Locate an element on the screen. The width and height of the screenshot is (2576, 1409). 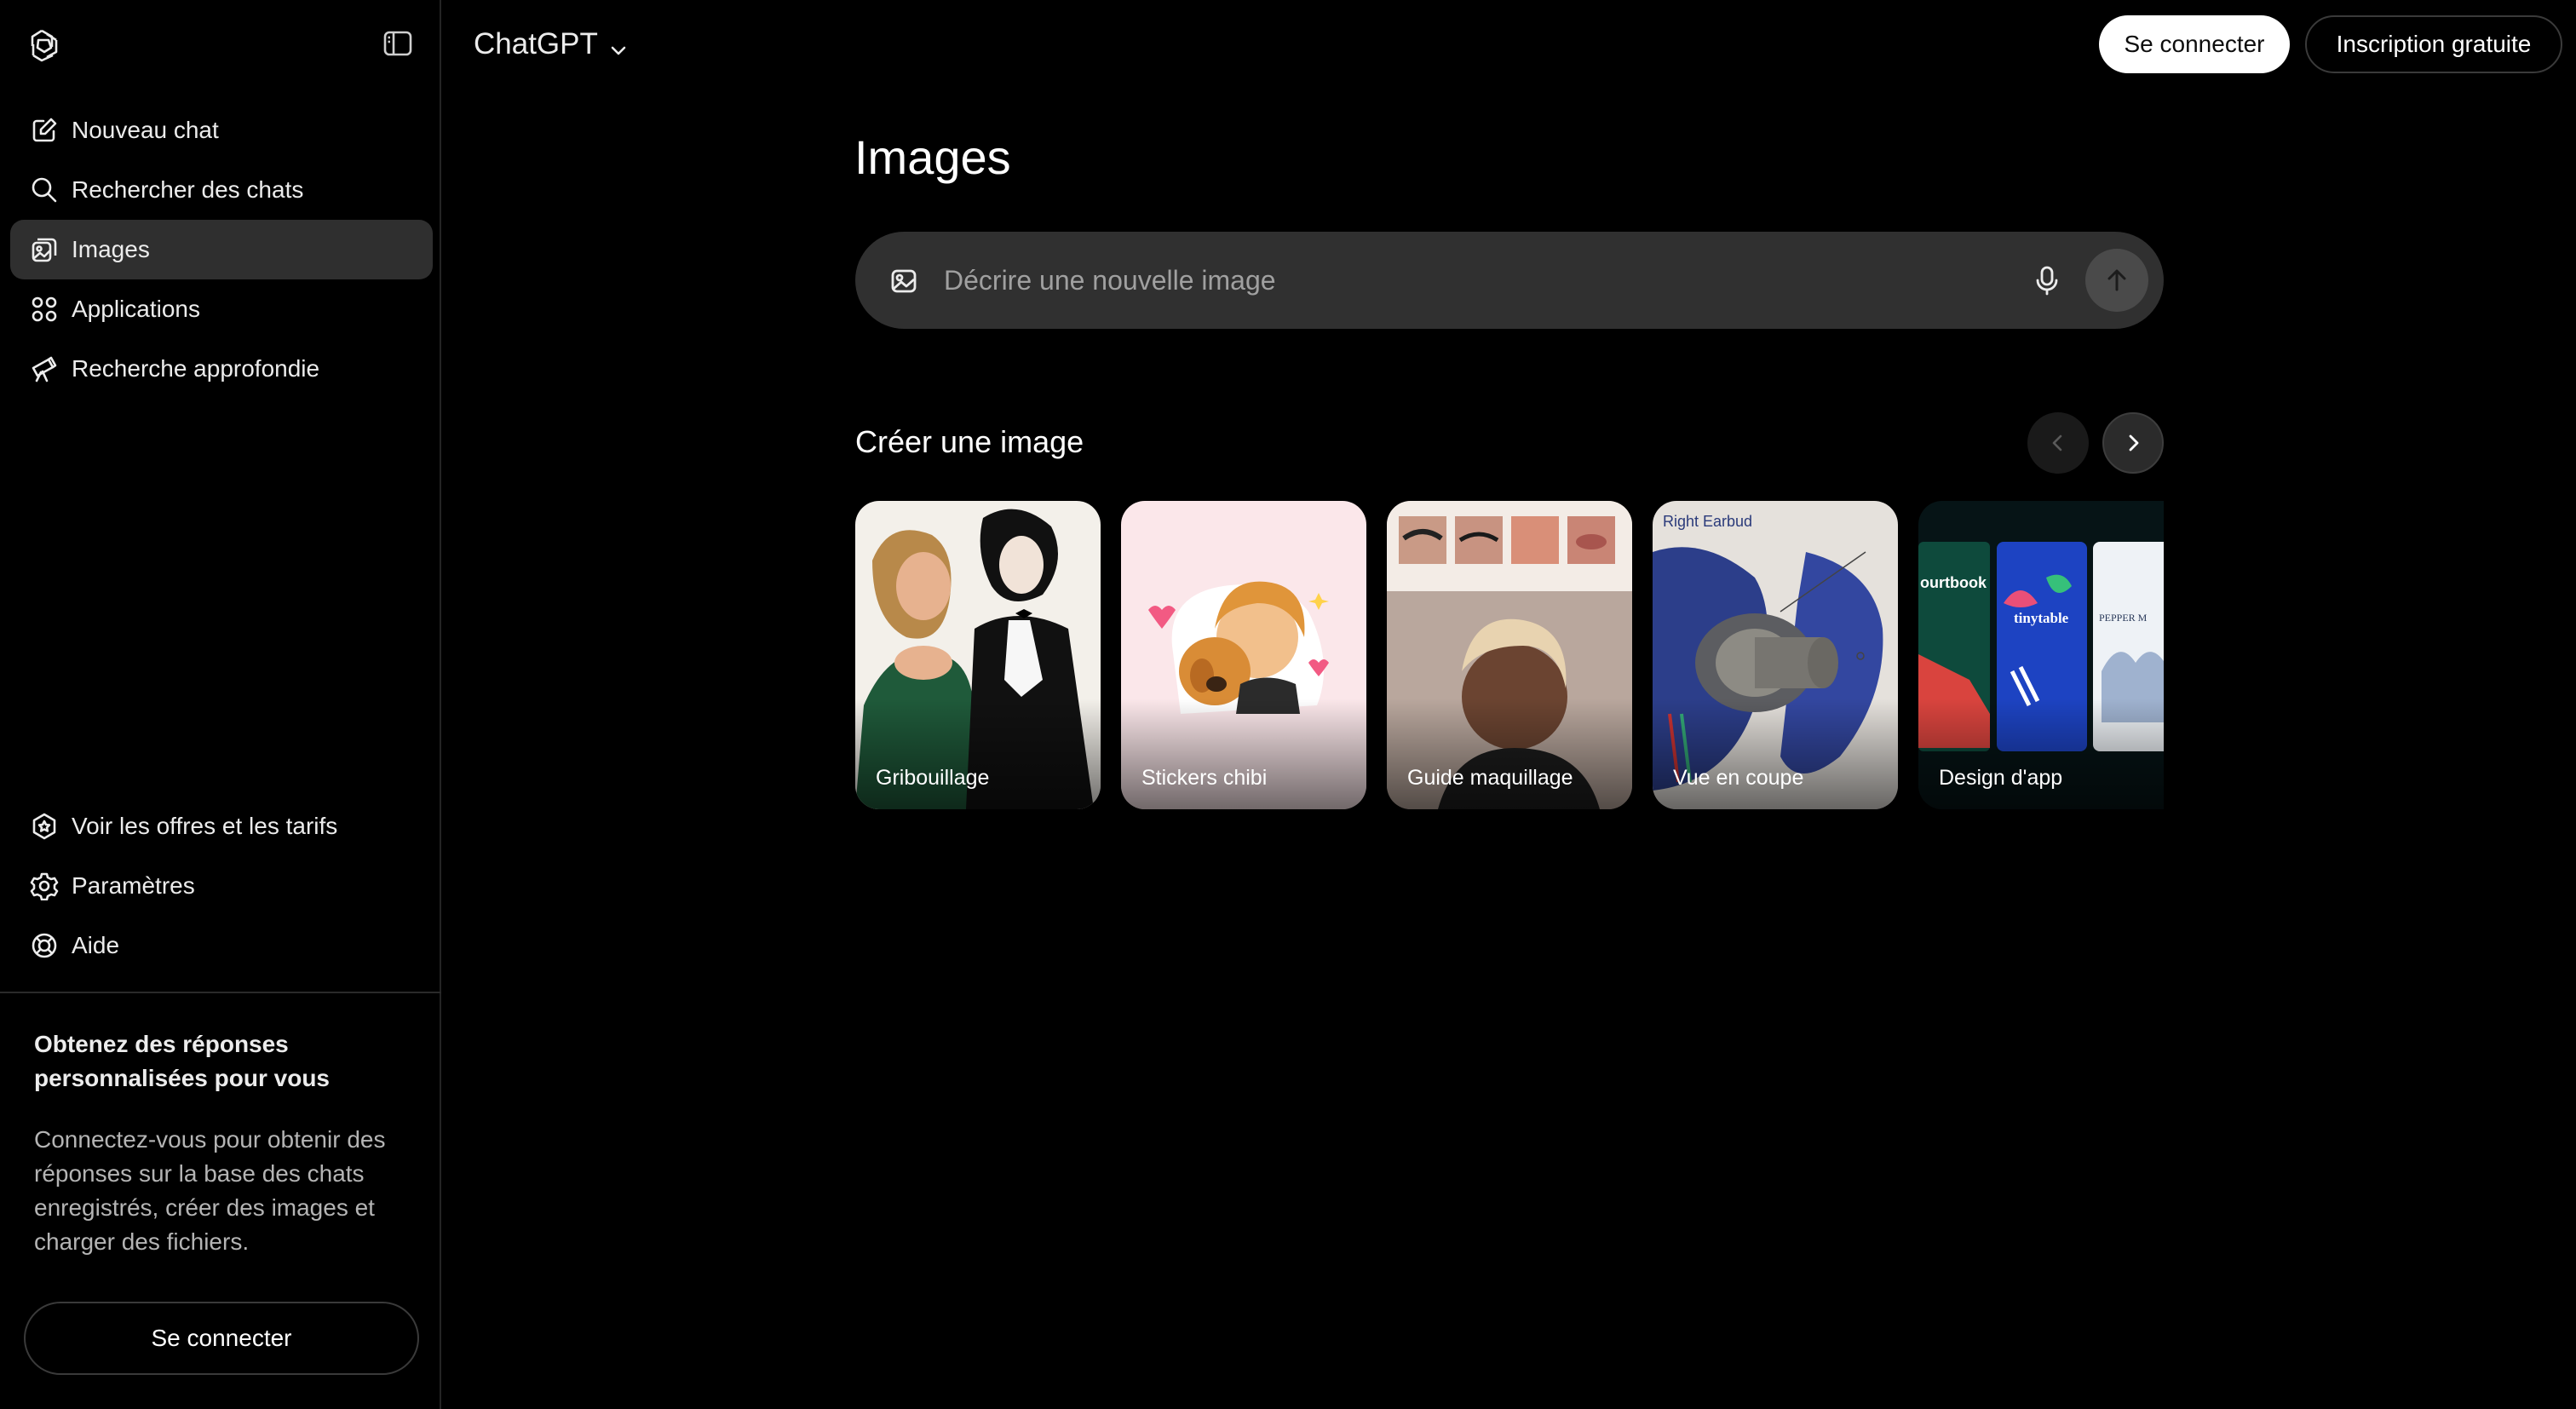
sidebar-item-label: Applications is located at coordinates (136, 309).